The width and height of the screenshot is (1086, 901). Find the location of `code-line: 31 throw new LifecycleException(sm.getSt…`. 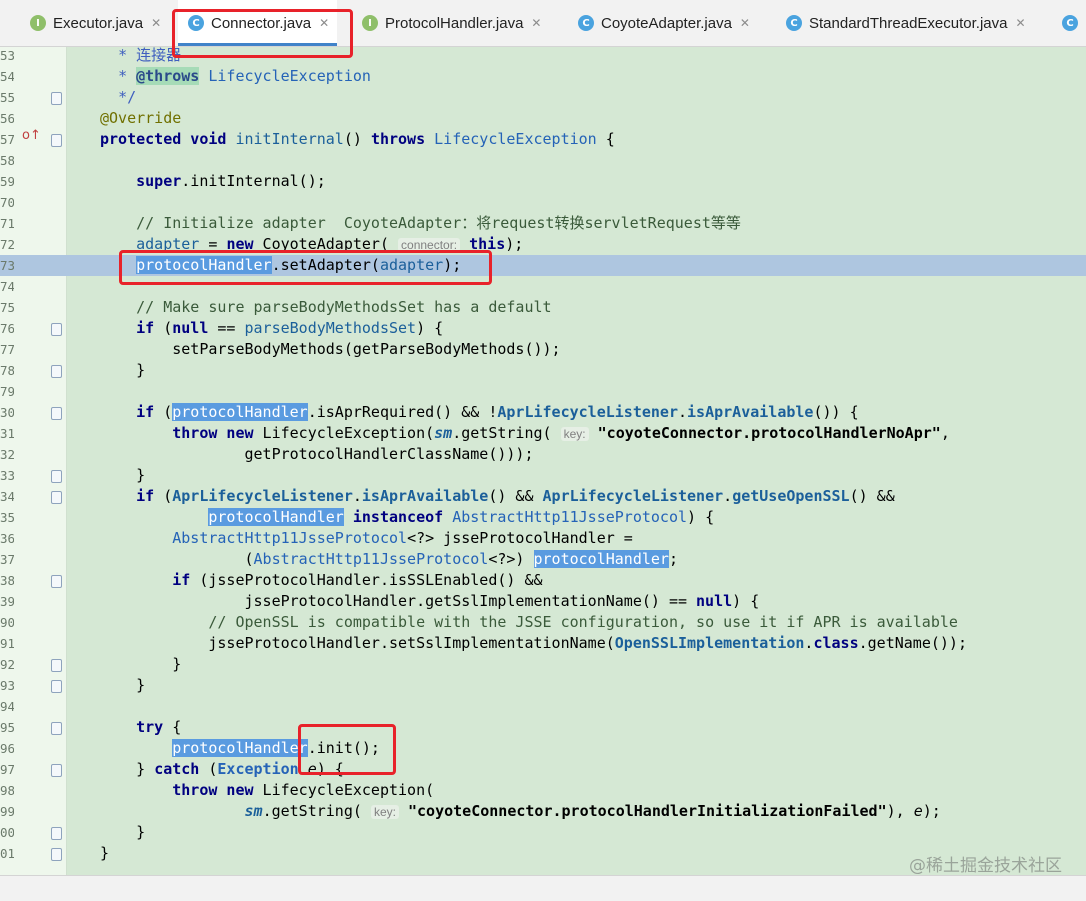

code-line: 31 throw new LifecycleException(sm.getSt… is located at coordinates (543, 433).